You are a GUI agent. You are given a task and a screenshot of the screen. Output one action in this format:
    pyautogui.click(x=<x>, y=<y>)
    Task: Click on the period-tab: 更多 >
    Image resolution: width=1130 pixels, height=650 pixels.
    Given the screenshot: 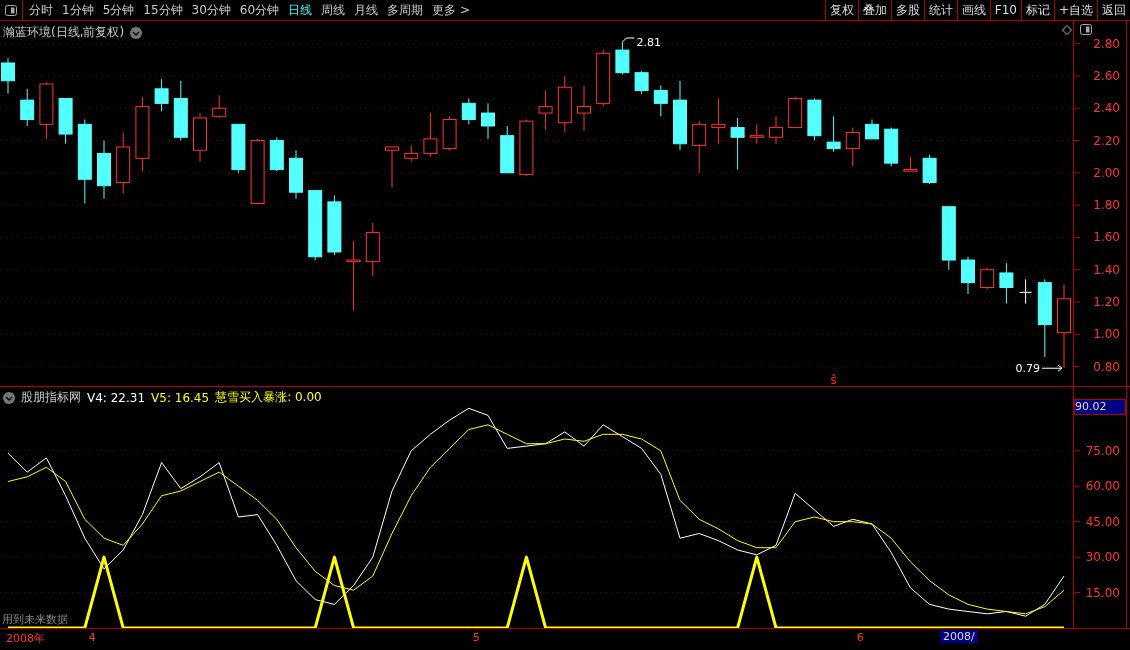 What is the action you would take?
    pyautogui.click(x=451, y=10)
    